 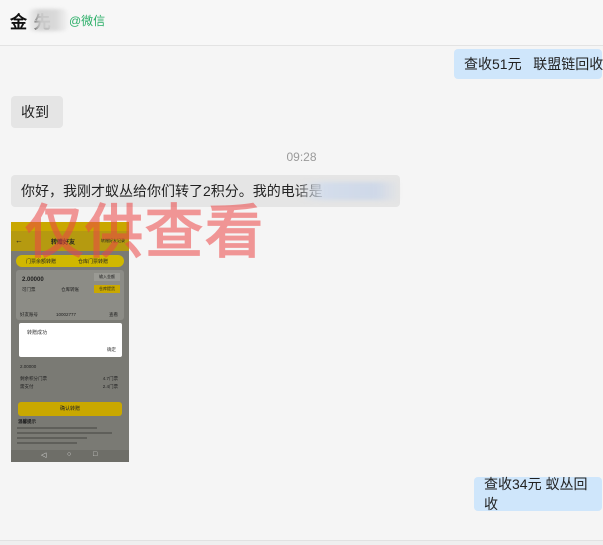 I want to click on thumb-line-b-right: 2.4门票, so click(x=110, y=386).